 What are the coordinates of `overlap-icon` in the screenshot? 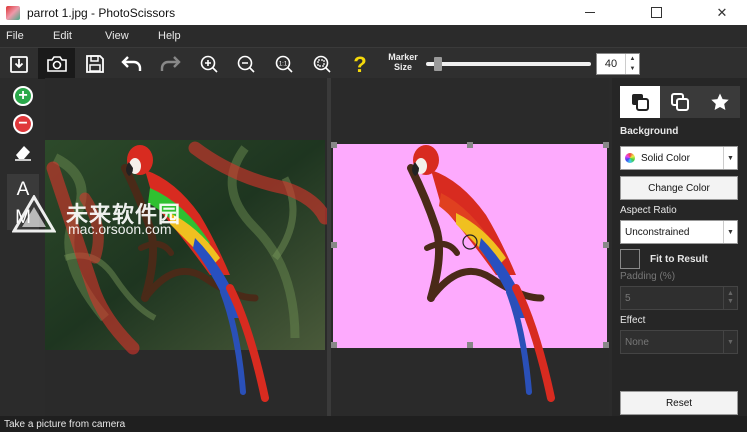 It's located at (680, 102).